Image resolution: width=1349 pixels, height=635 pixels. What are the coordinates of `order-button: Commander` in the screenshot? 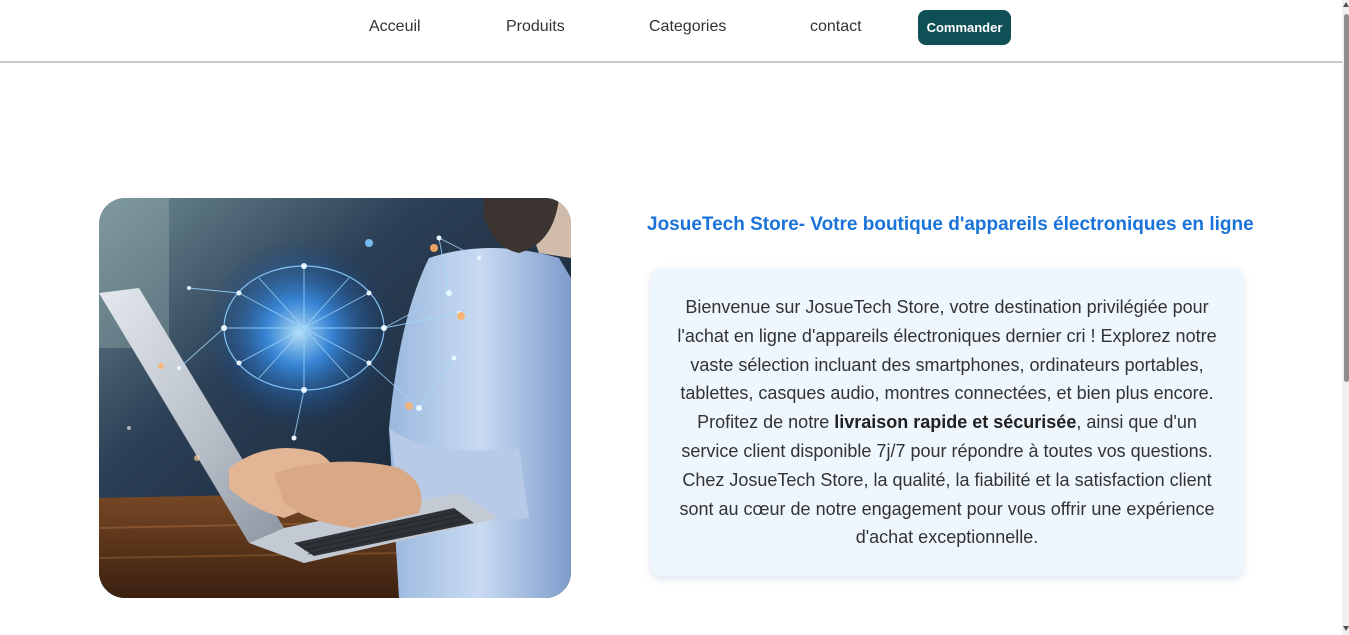 It's located at (964, 27).